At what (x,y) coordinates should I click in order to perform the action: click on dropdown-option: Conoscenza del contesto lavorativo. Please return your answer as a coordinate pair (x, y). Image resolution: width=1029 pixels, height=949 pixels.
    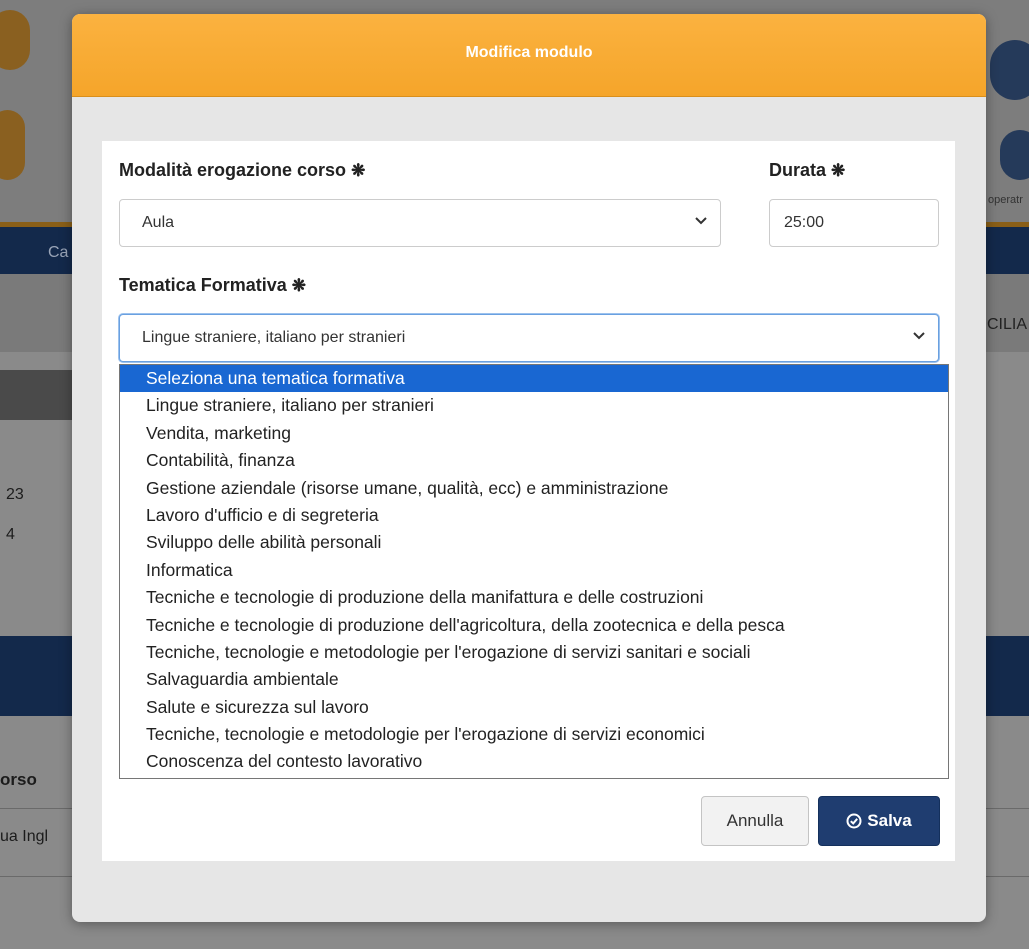
    Looking at the image, I should click on (534, 761).